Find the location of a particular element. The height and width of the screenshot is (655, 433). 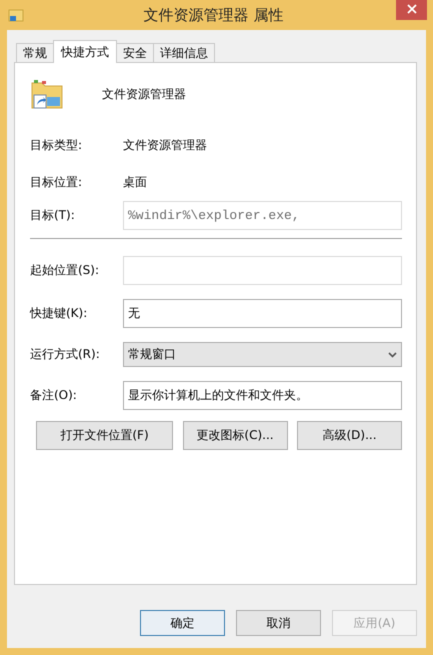

dialog-button: 取消 is located at coordinates (278, 623).